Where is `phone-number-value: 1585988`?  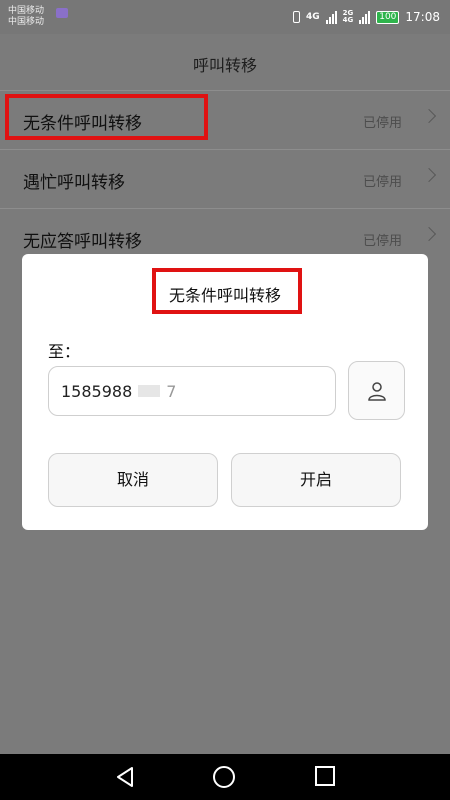 phone-number-value: 1585988 is located at coordinates (97, 391).